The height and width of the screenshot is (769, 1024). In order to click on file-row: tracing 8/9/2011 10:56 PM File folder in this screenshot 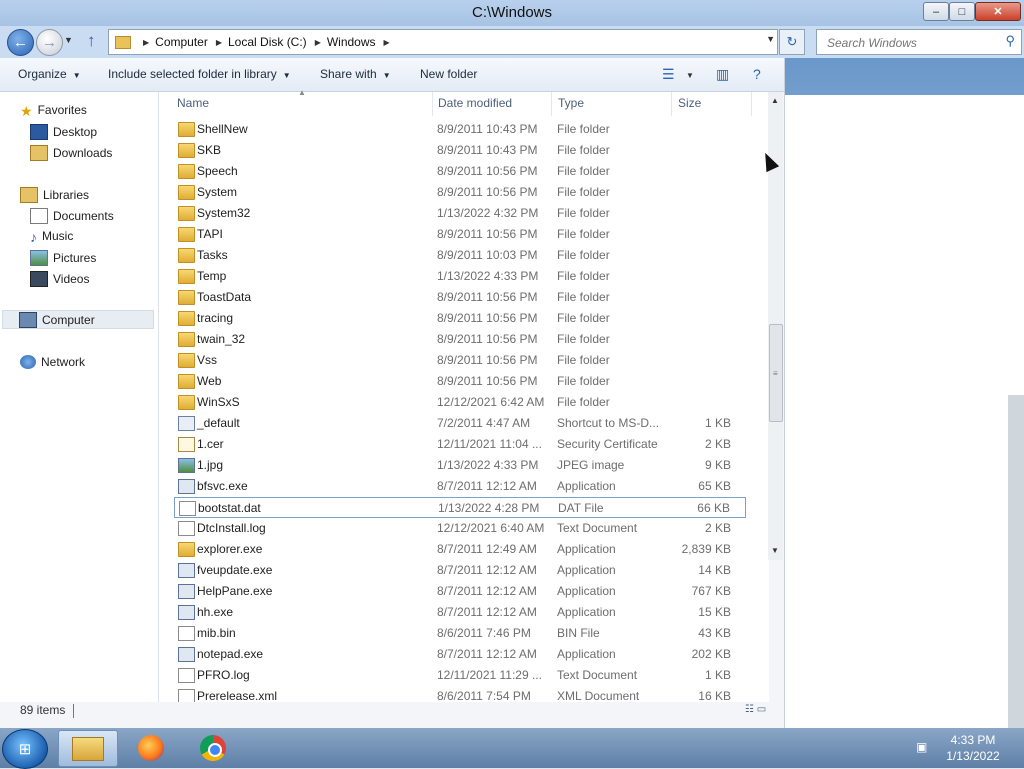, I will do `click(460, 318)`.